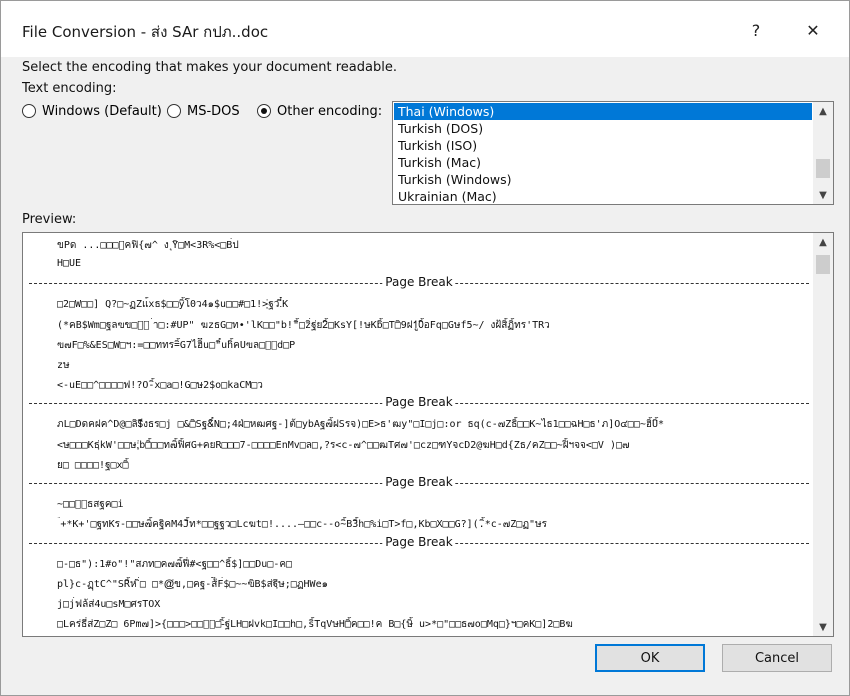 Image resolution: width=850 pixels, height=696 pixels. Describe the element at coordinates (823, 168) in the screenshot. I see `encoding-list-scroll-thumb` at that location.